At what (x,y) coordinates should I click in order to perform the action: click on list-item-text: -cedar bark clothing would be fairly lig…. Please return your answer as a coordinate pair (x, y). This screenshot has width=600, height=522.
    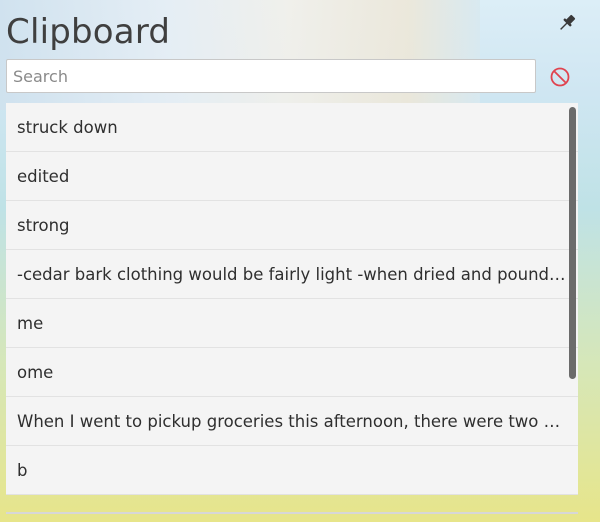
    Looking at the image, I should click on (292, 274).